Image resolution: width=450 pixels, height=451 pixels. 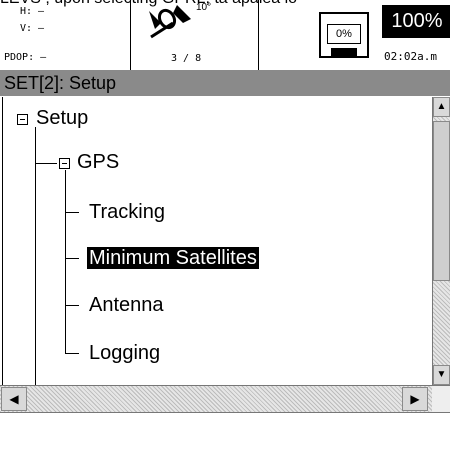 I want to click on satellite-count: 3 / 8, so click(x=186, y=58).